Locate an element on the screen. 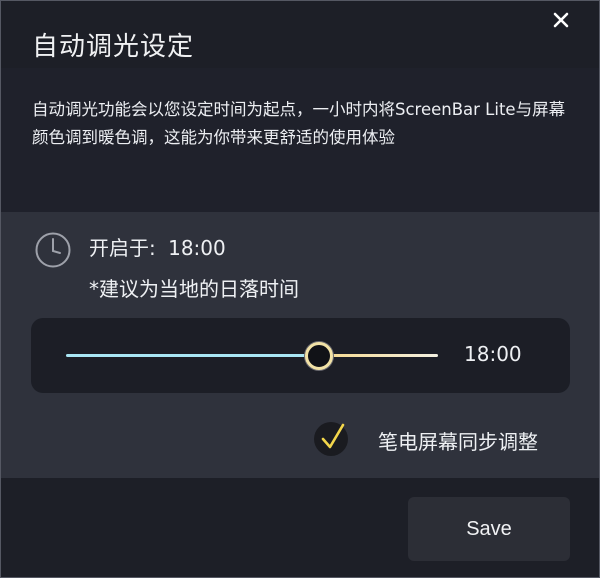  time-slider-panel: 18:00 is located at coordinates (300, 355).